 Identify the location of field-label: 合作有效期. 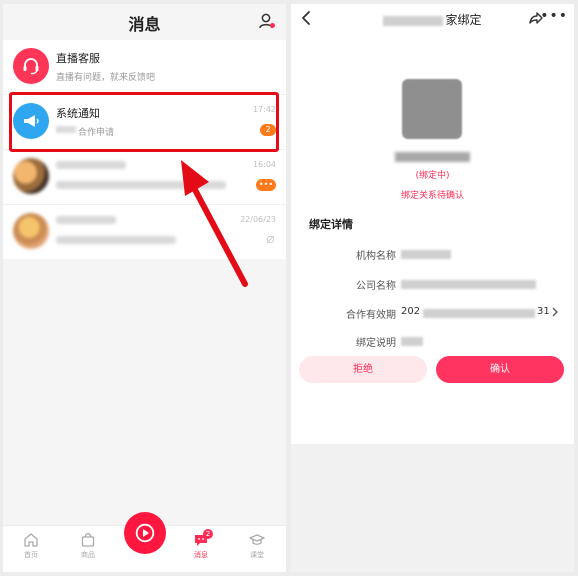
(371, 315).